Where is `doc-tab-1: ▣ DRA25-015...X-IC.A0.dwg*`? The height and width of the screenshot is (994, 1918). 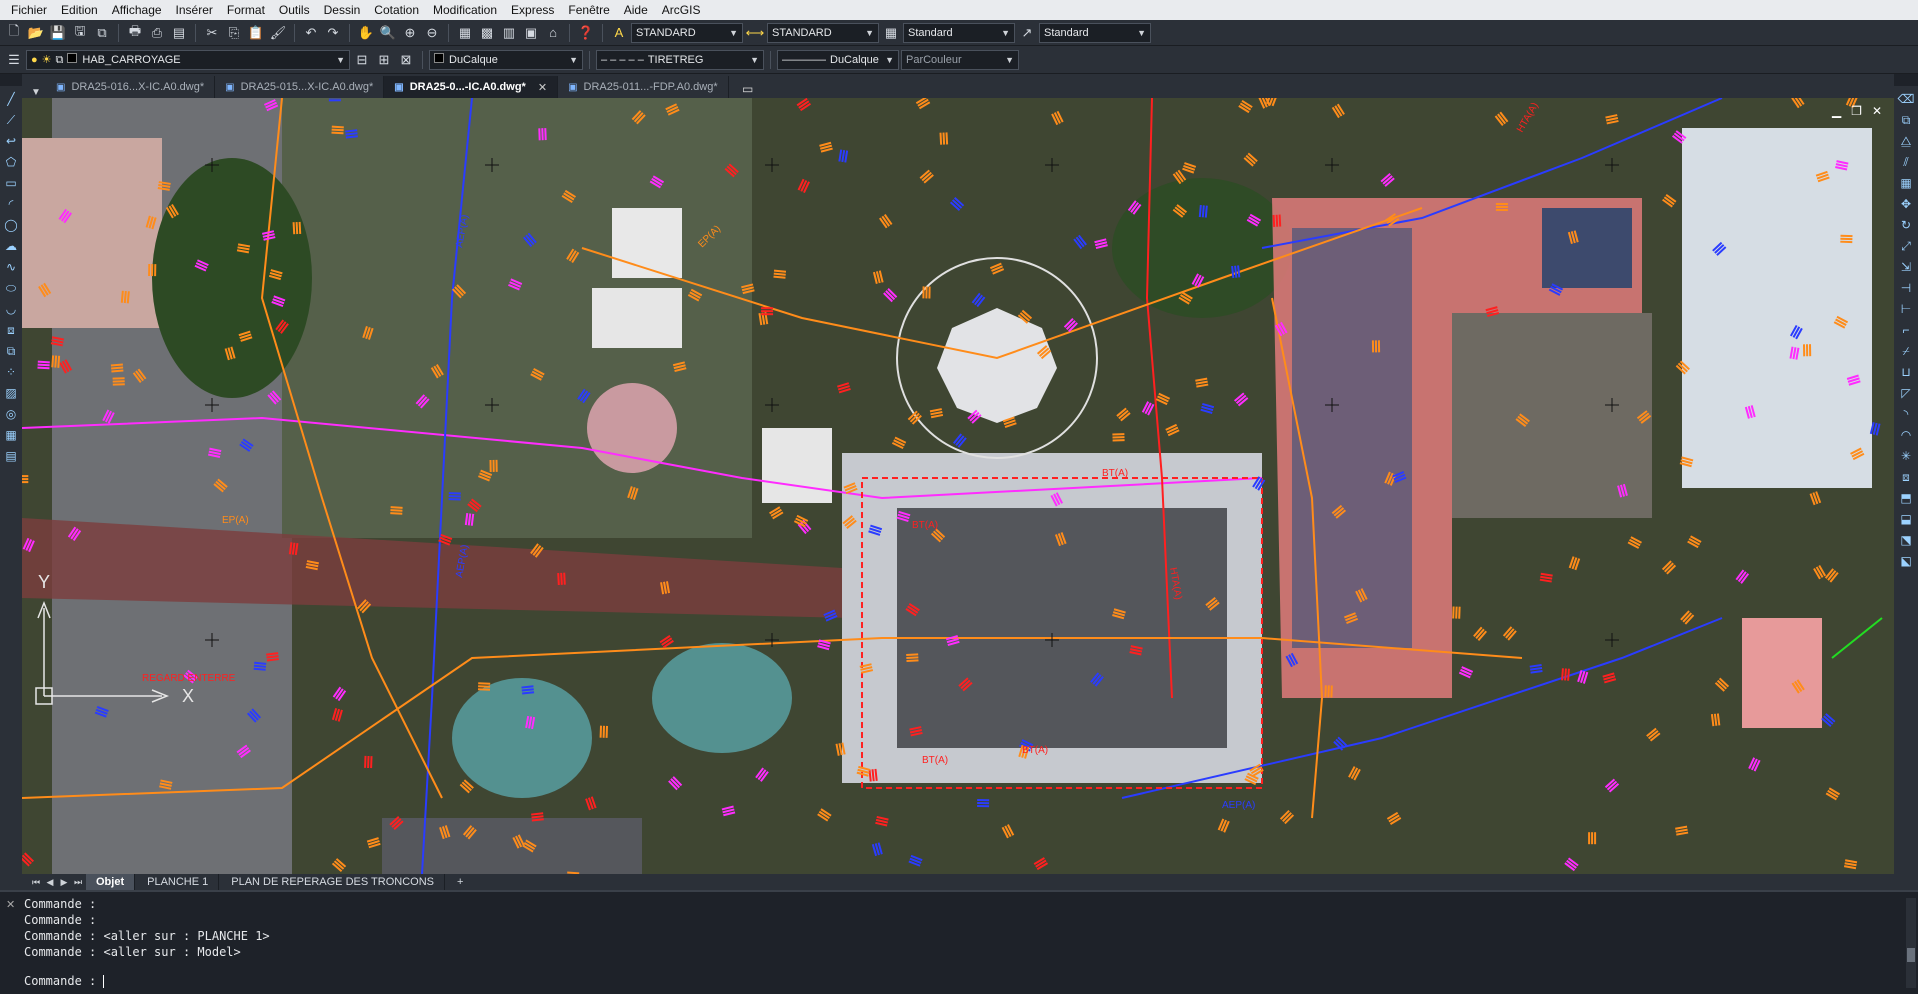
doc-tab-1: ▣ DRA25-015...X-IC.A0.dwg* is located at coordinates (300, 87).